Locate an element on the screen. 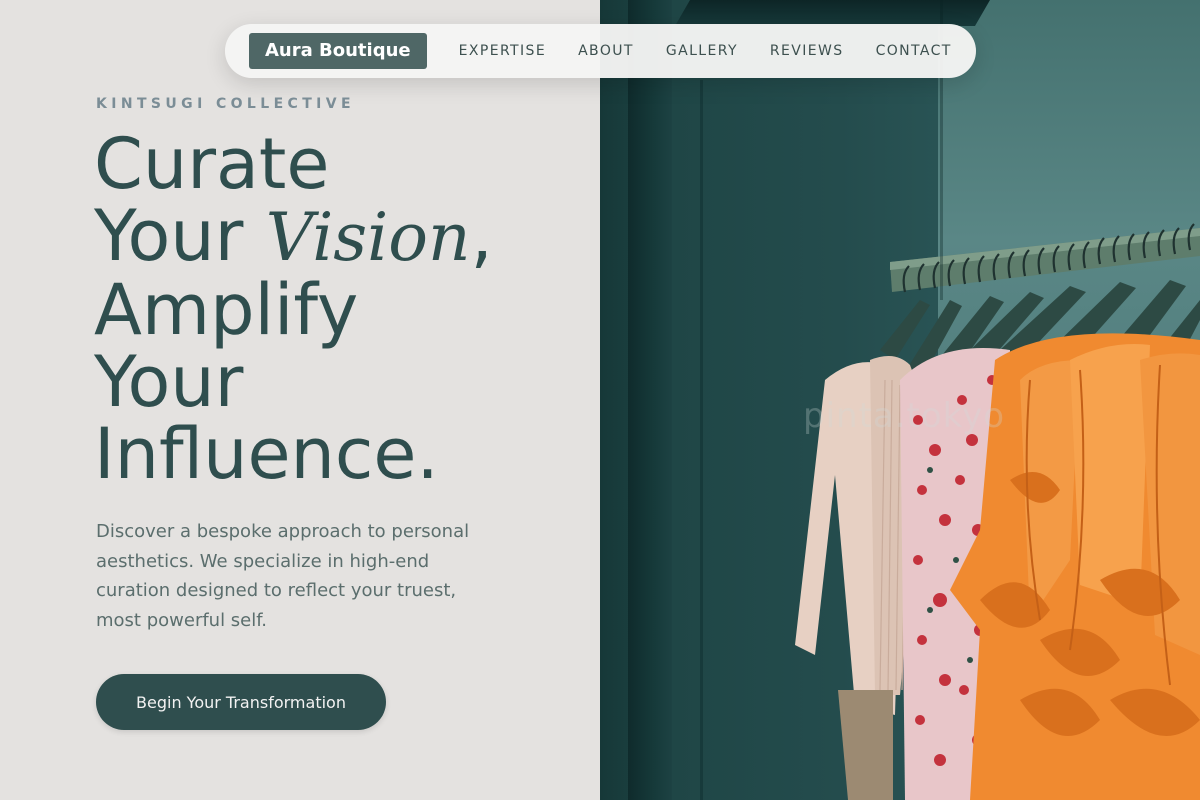 This screenshot has height=800, width=1200. nav-about: ABOUT is located at coordinates (606, 51).